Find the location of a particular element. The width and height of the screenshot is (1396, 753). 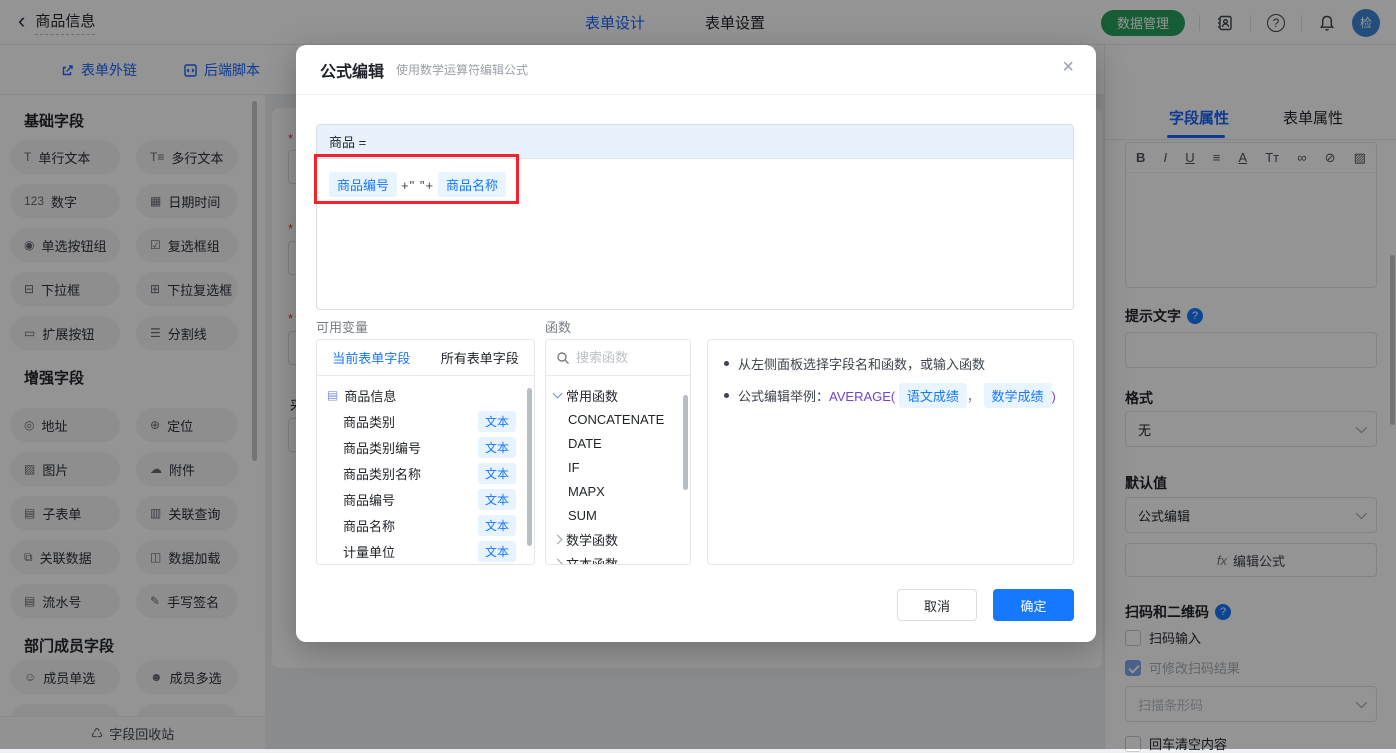

hint-text: 从左侧面板选择字段名和函数，或输入函数 is located at coordinates (862, 364).